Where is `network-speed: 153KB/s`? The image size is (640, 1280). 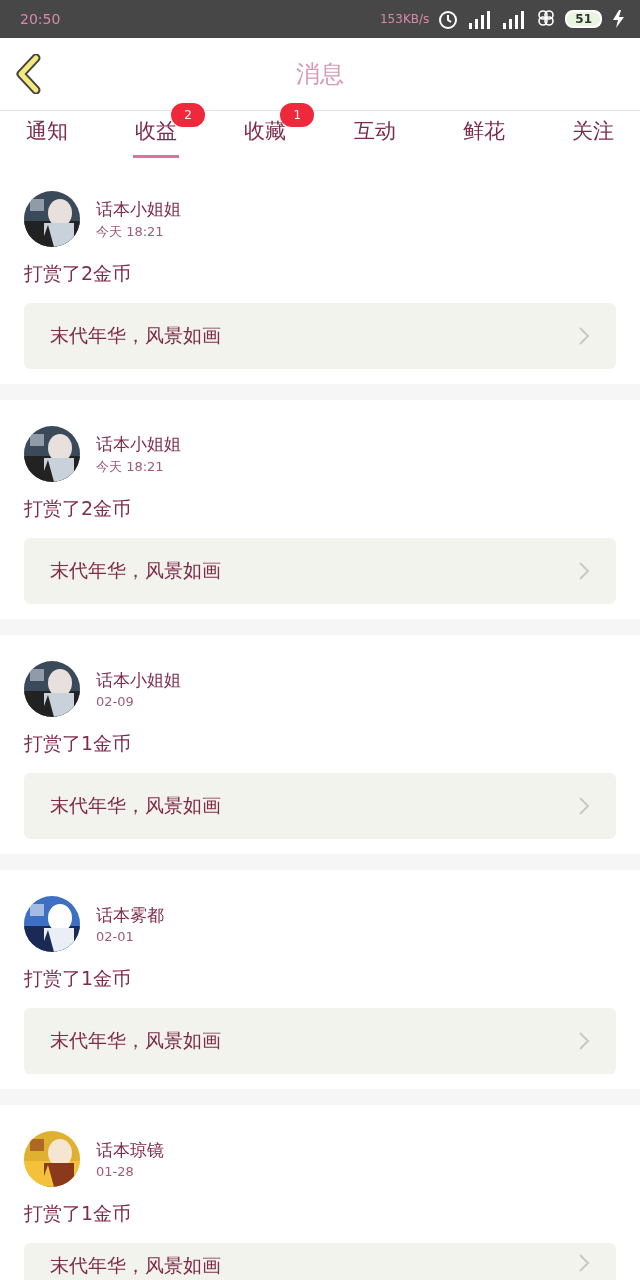 network-speed: 153KB/s is located at coordinates (405, 19).